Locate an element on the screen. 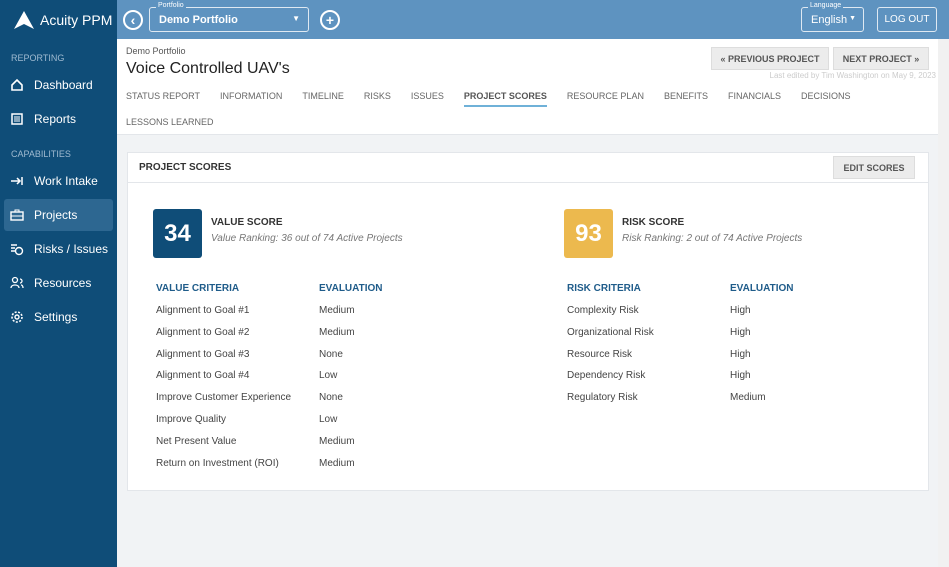 This screenshot has width=949, height=567. criteria-name: Alignment to Goal #2 is located at coordinates (203, 332).